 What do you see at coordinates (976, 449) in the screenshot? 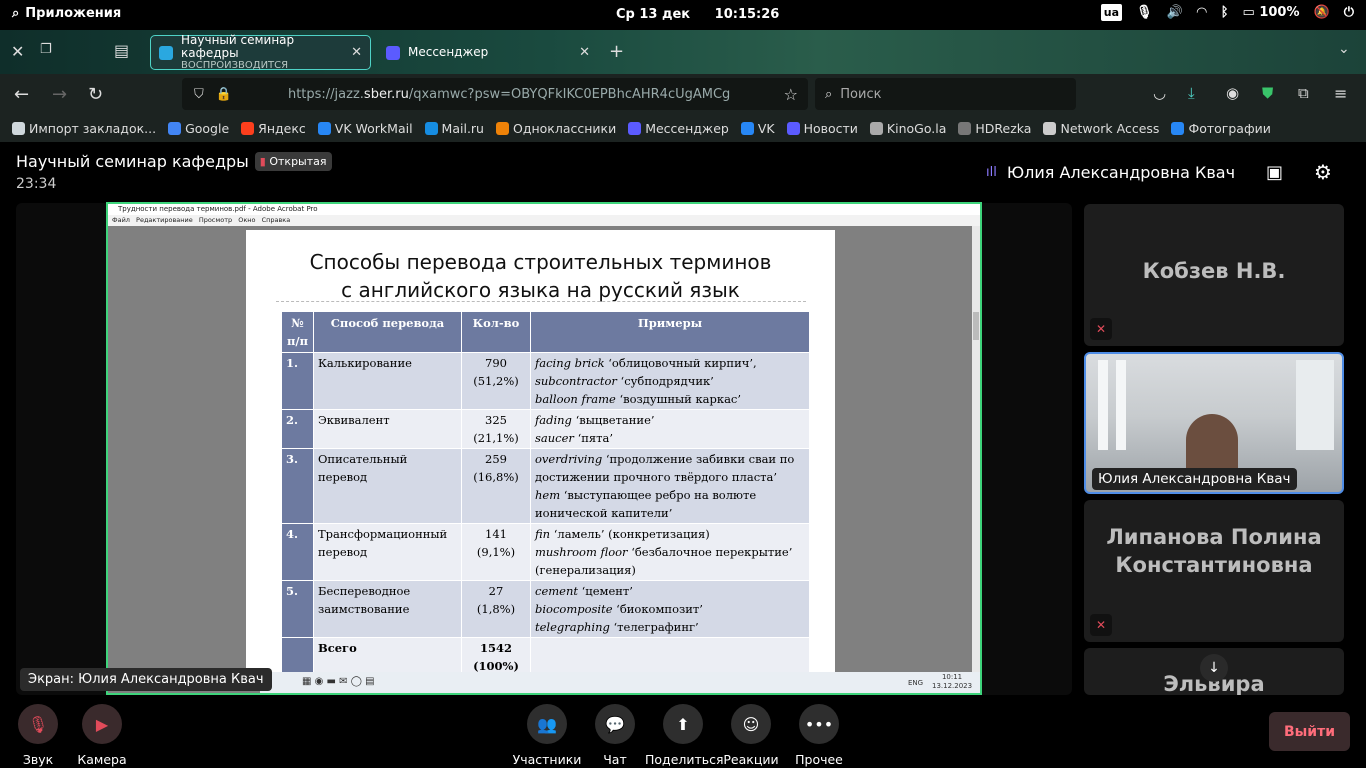
I see `acrobat-scrollbar` at bounding box center [976, 449].